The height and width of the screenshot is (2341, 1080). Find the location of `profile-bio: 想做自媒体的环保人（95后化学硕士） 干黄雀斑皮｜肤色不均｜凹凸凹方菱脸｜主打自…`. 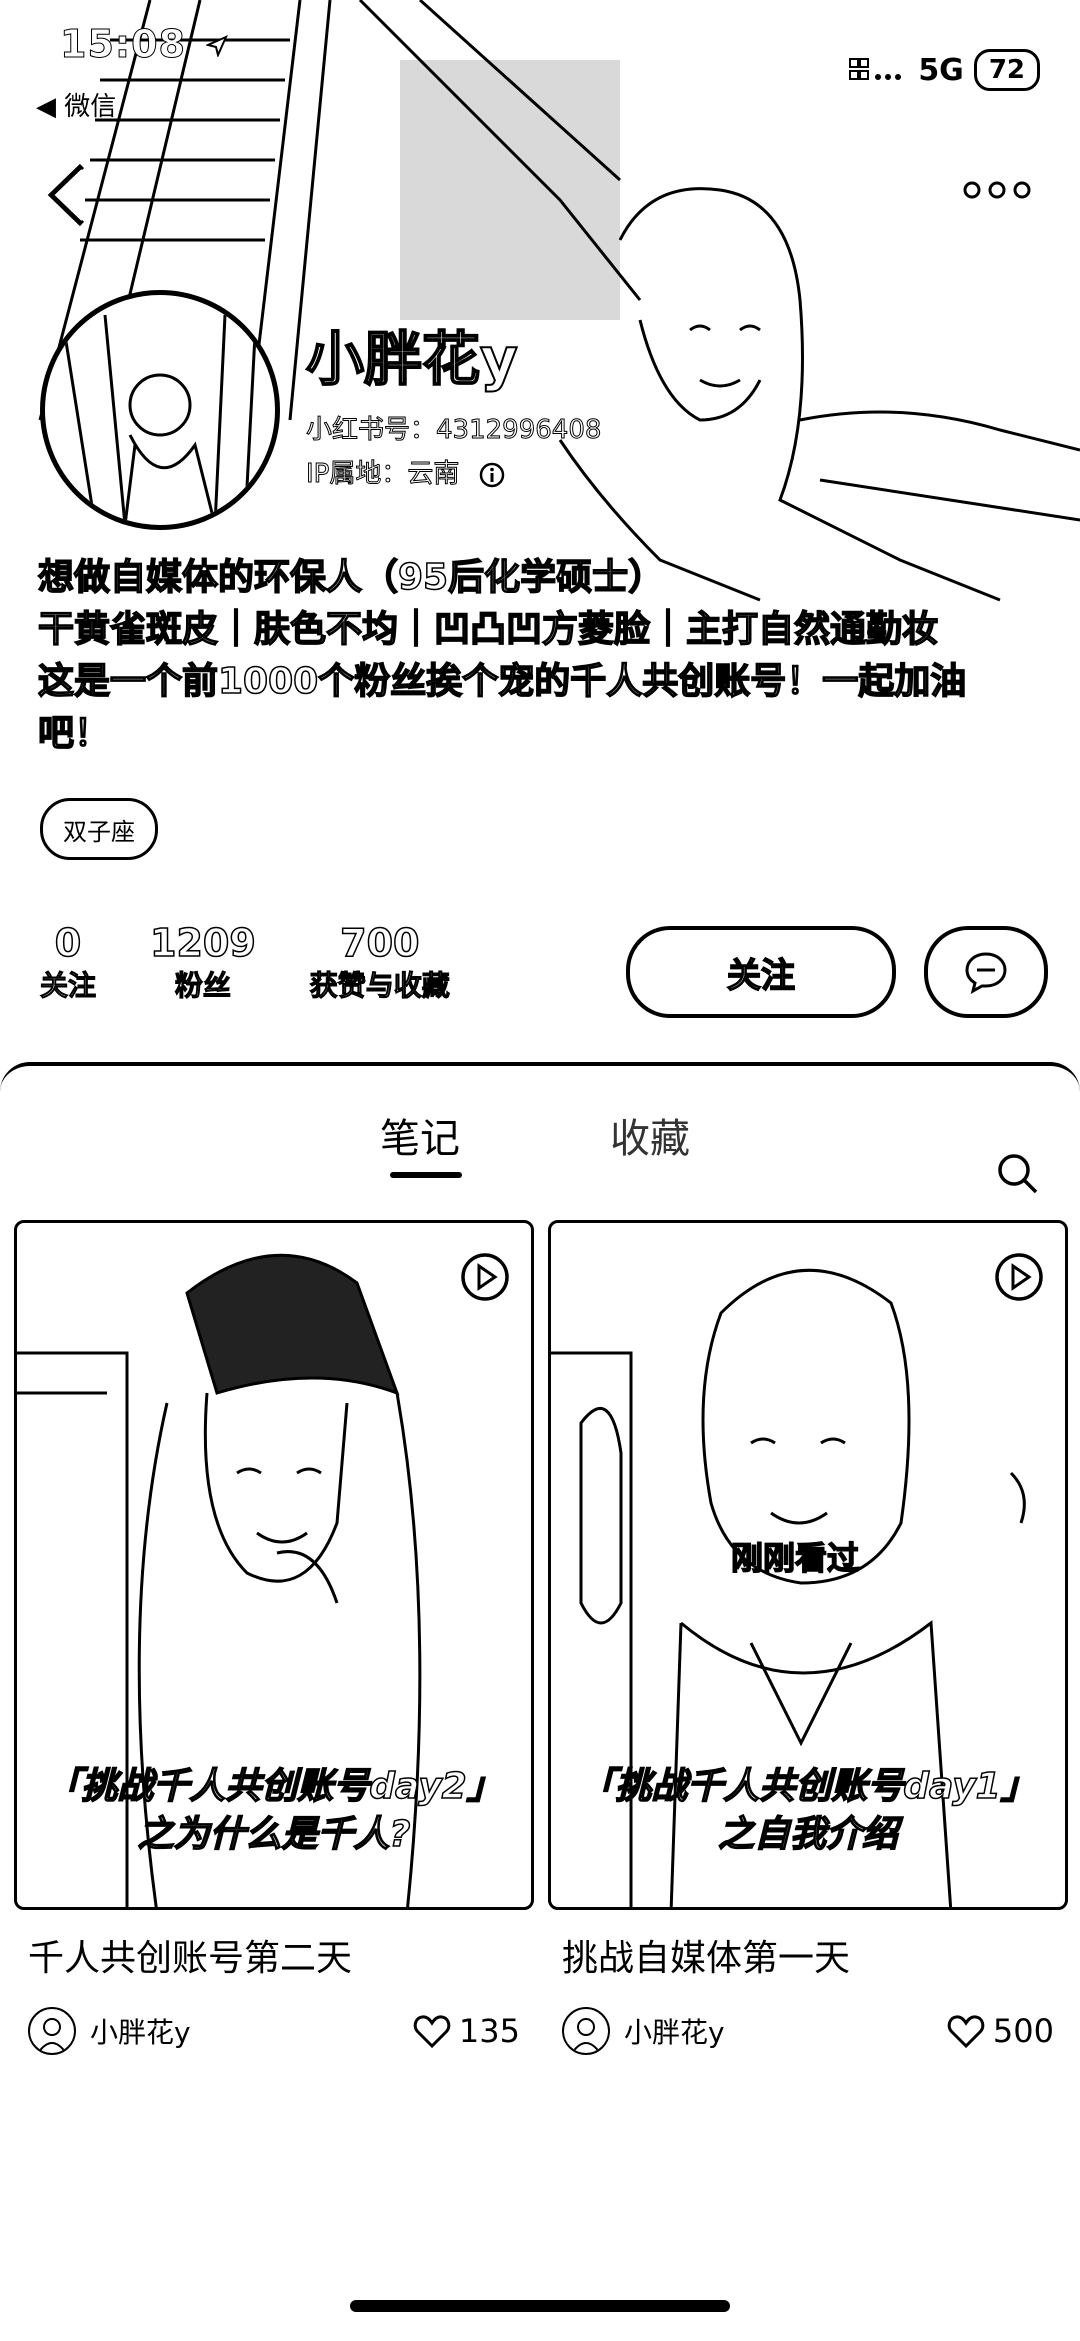

profile-bio: 想做自媒体的环保人（95后化学硕士） 干黄雀斑皮｜肤色不均｜凹凸凹方菱脸｜主打自… is located at coordinates (537, 656).